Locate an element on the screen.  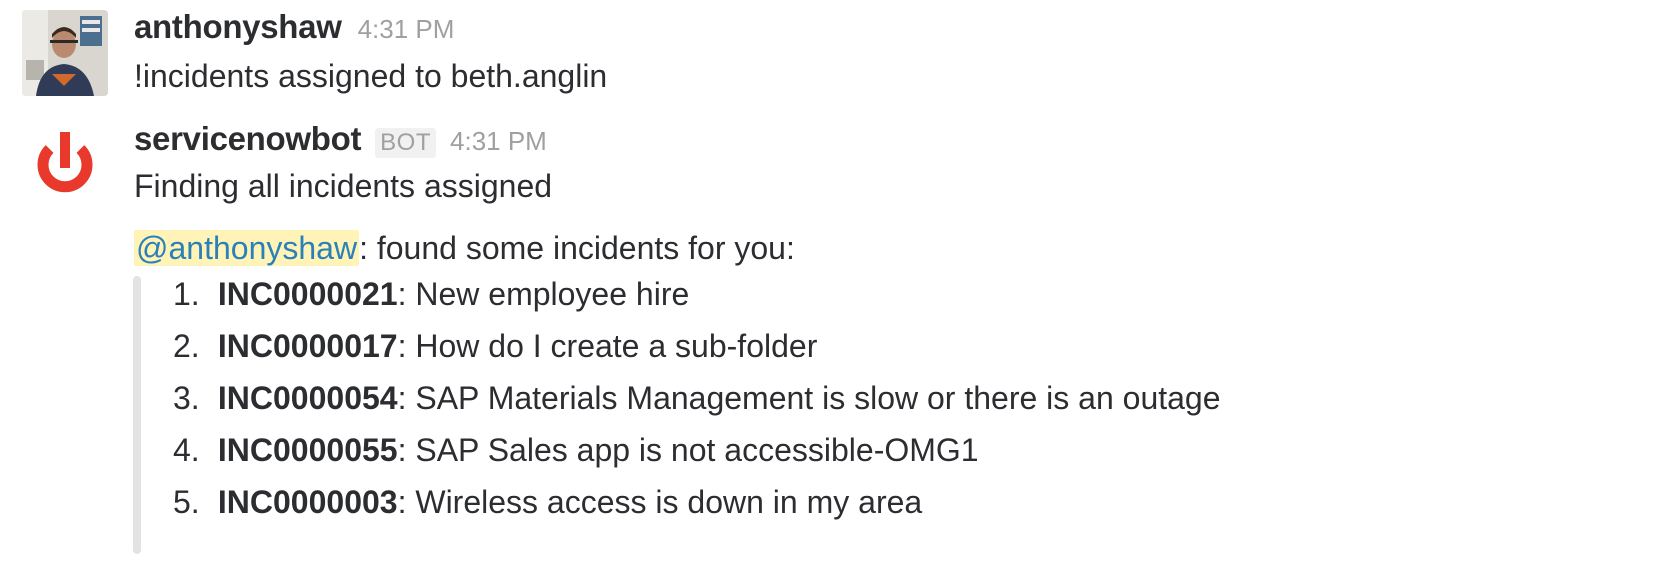
incident-id: INC0000003 is located at coordinates (307, 502).